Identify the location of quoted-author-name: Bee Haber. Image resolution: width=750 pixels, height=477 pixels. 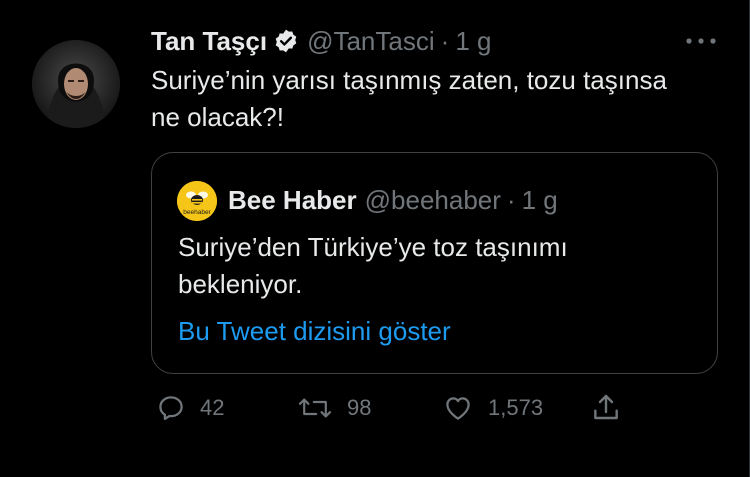
(292, 200).